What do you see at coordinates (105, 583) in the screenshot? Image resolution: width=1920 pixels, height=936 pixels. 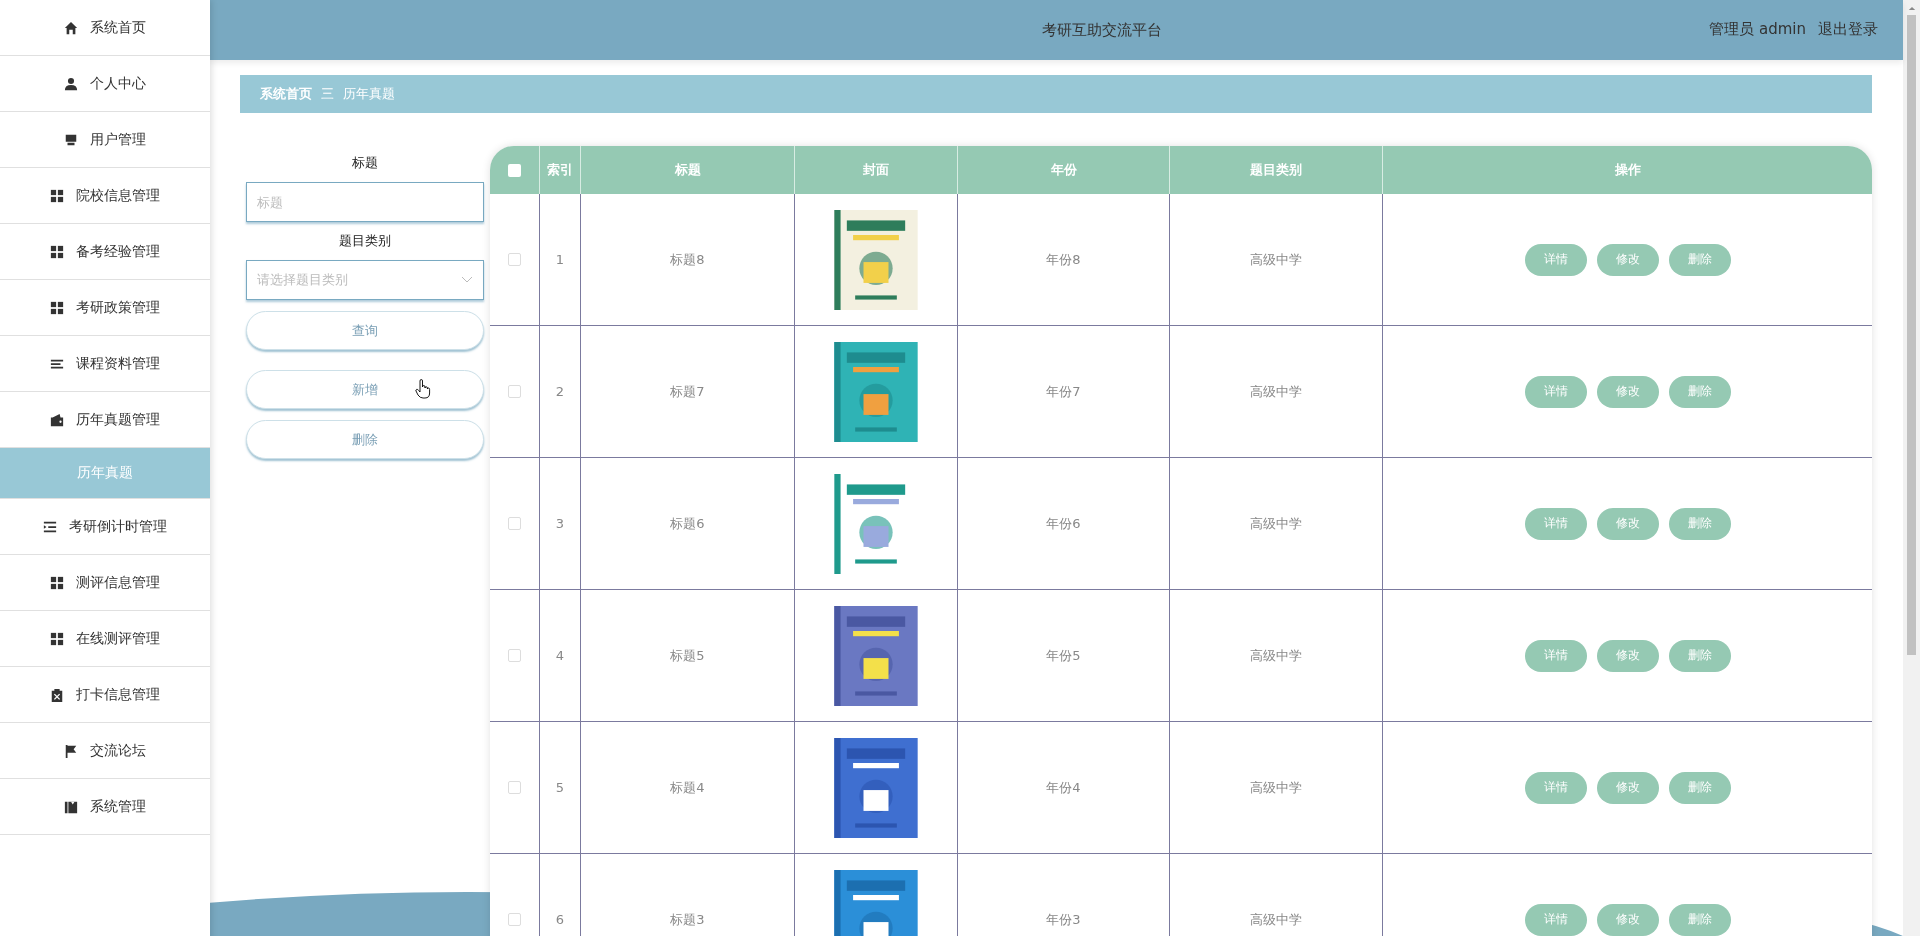 I see `sidebar-item: 测评信息管理` at bounding box center [105, 583].